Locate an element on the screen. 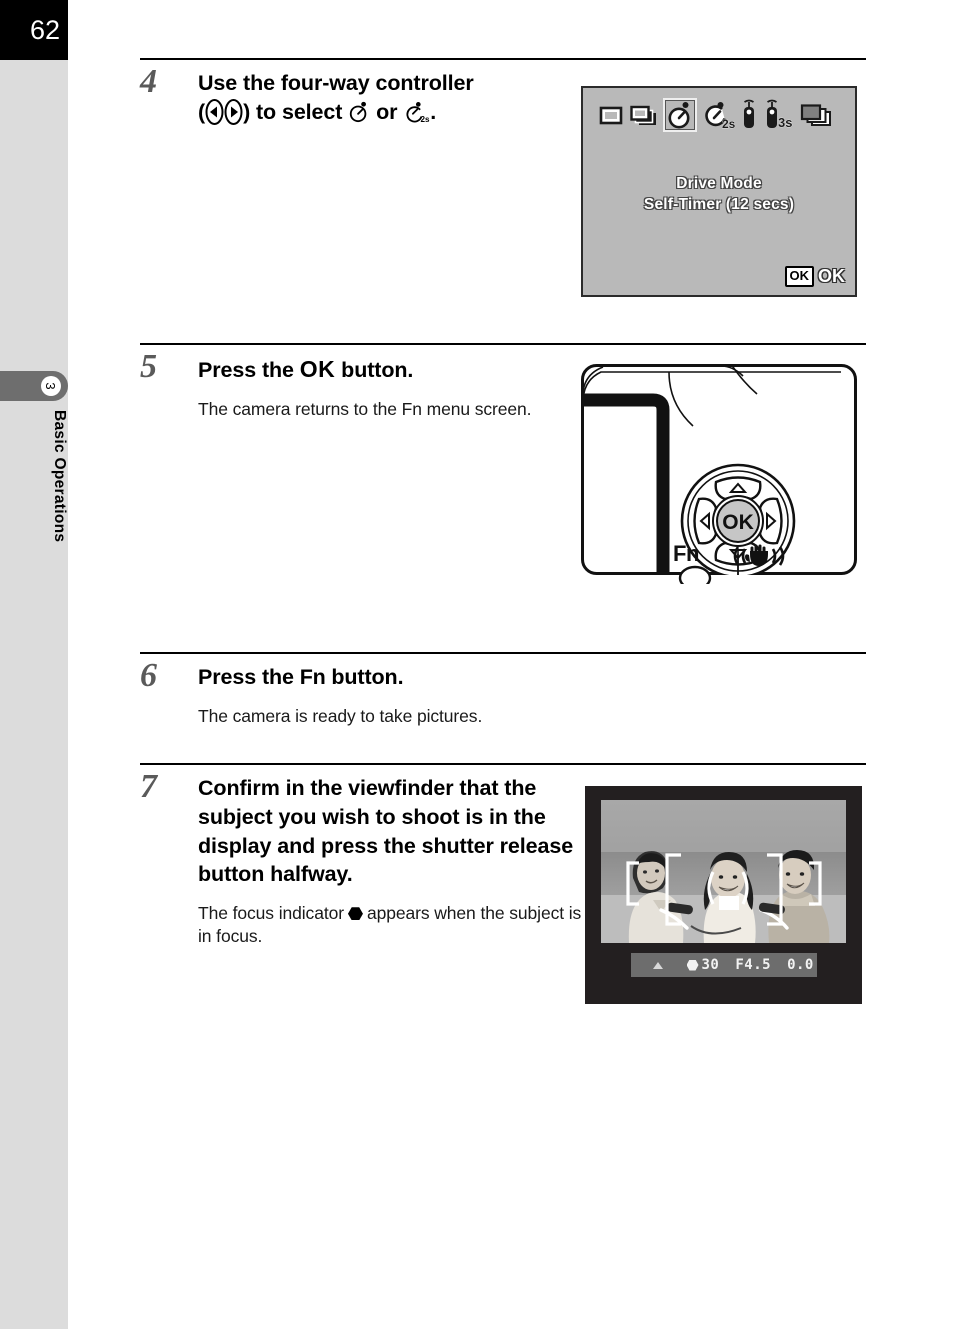  fn-button-glyph: Fn is located at coordinates (312, 677).